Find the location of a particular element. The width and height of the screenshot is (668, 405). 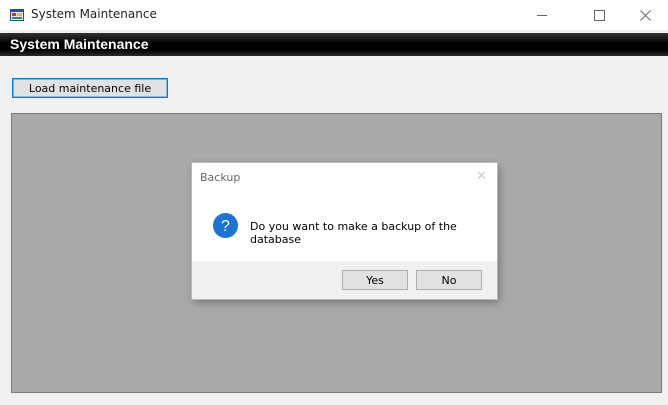

maximize-icon is located at coordinates (599, 15).